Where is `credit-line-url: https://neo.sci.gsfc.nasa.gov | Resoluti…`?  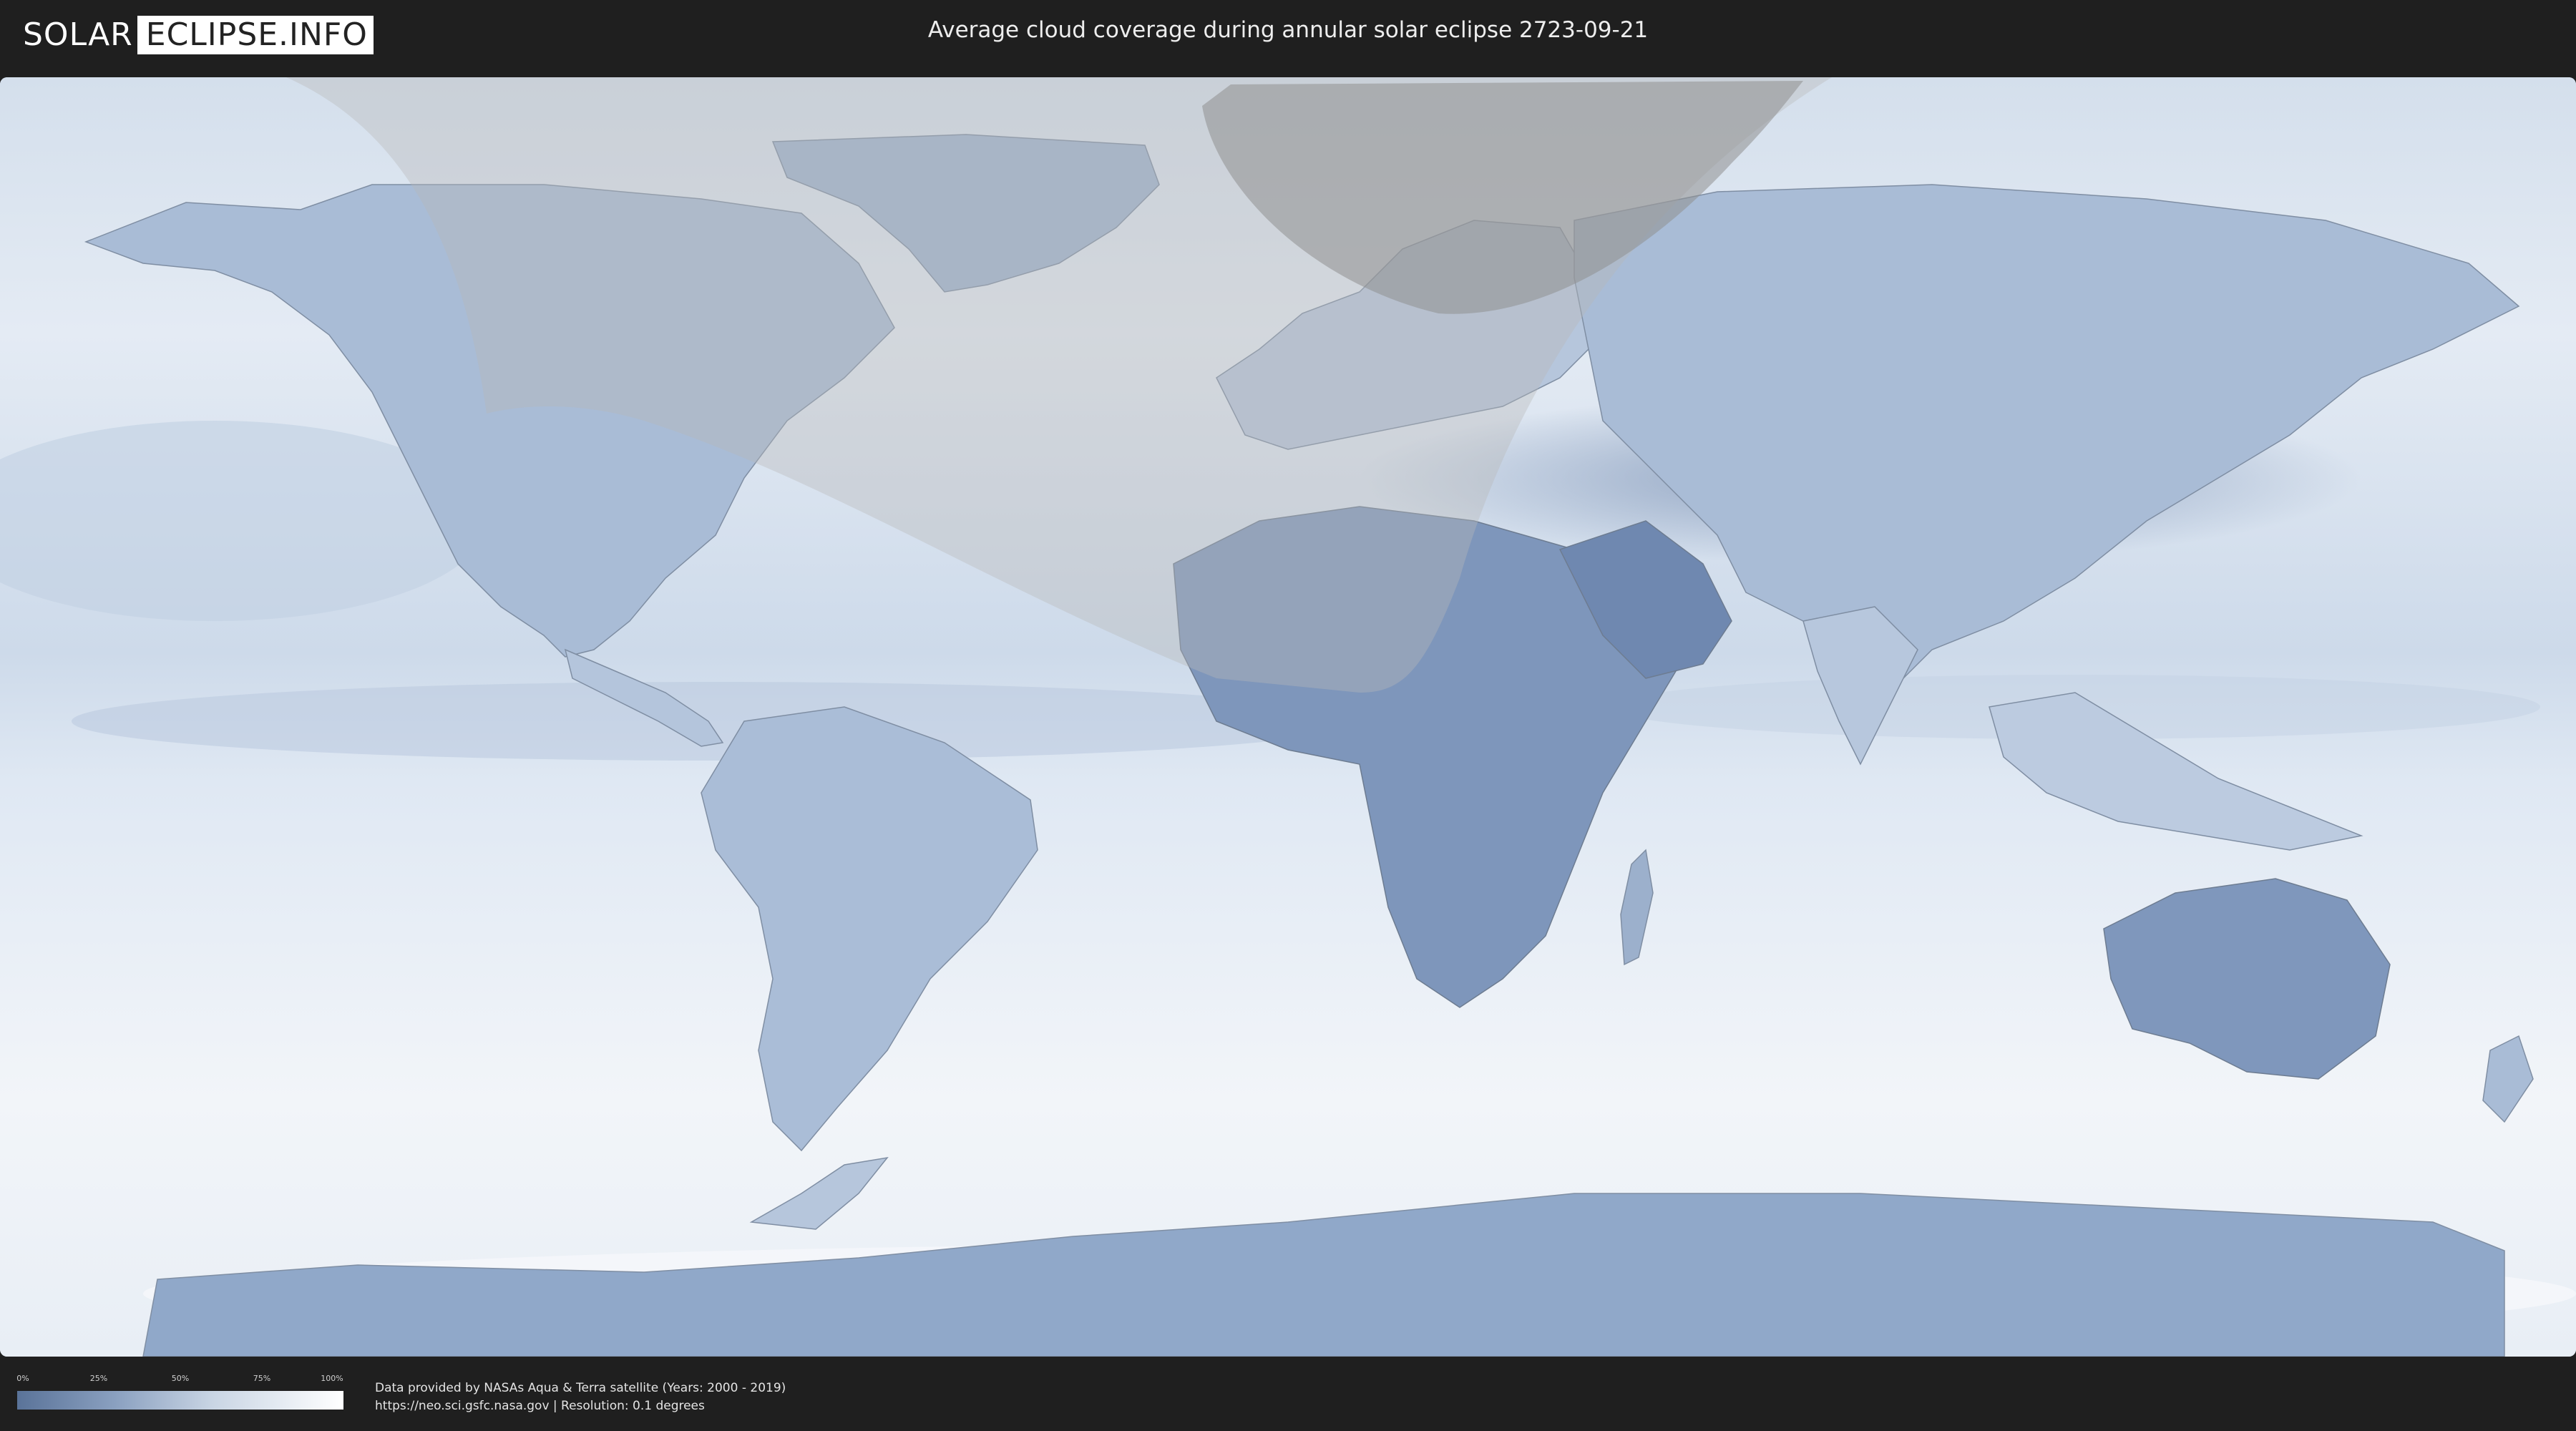
credit-line-url: https://neo.sci.gsfc.nasa.gov | Resoluti… is located at coordinates (580, 1406).